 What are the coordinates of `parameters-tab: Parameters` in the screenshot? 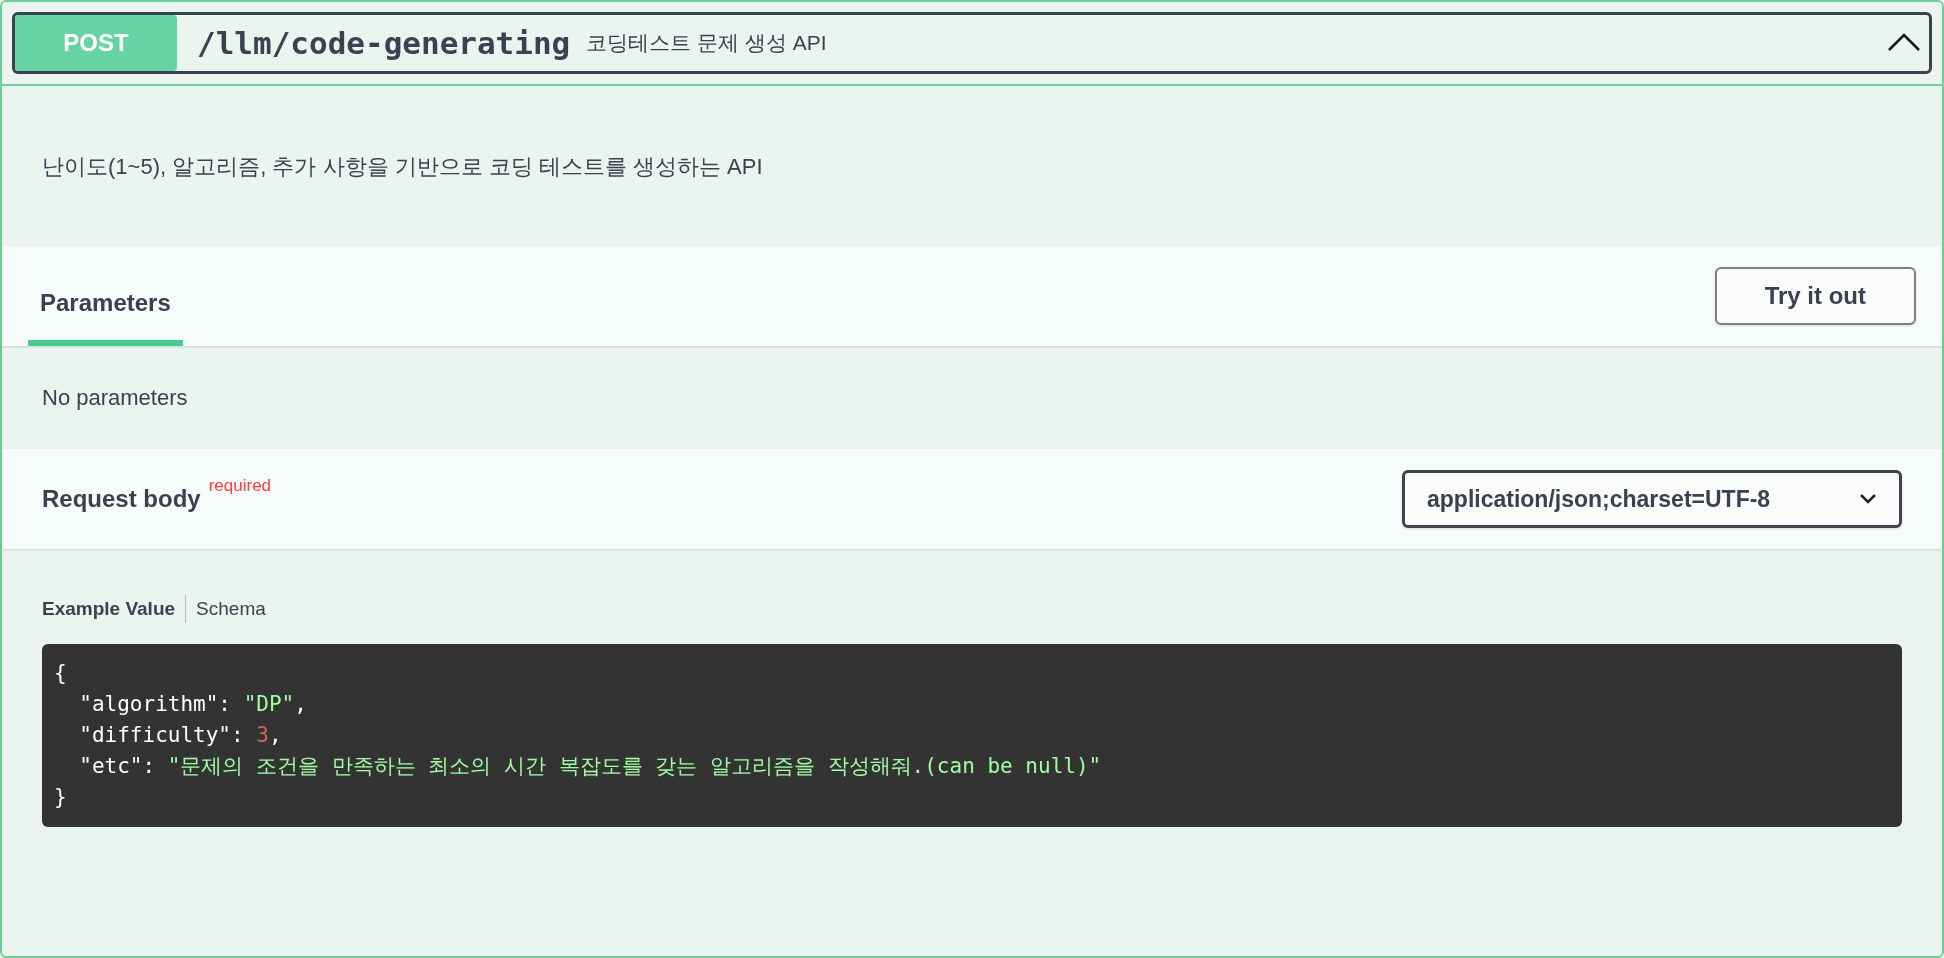 It's located at (105, 306).